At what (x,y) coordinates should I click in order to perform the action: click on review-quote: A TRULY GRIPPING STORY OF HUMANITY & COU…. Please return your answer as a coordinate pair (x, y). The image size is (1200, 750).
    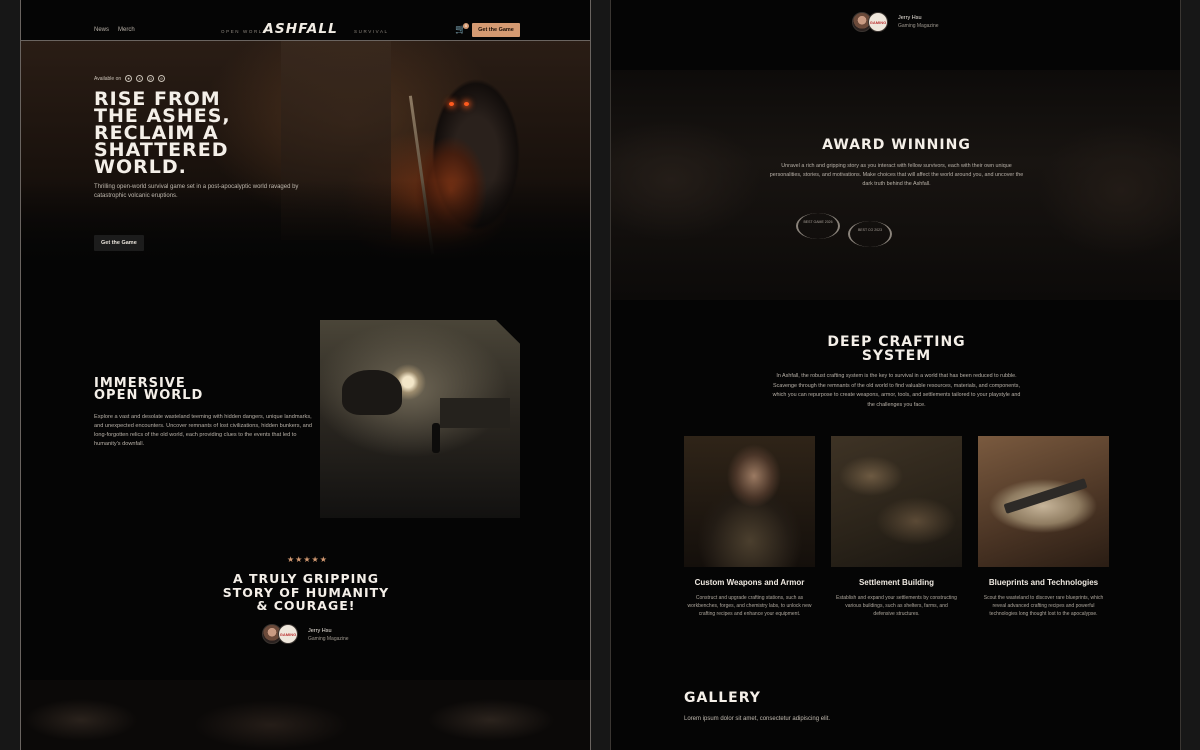
    Looking at the image, I should click on (306, 592).